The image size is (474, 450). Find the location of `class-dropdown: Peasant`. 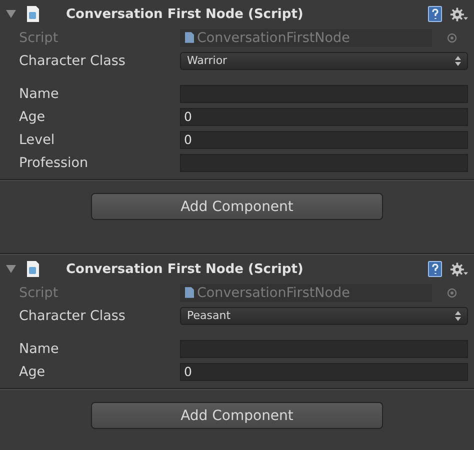

class-dropdown: Peasant is located at coordinates (324, 315).